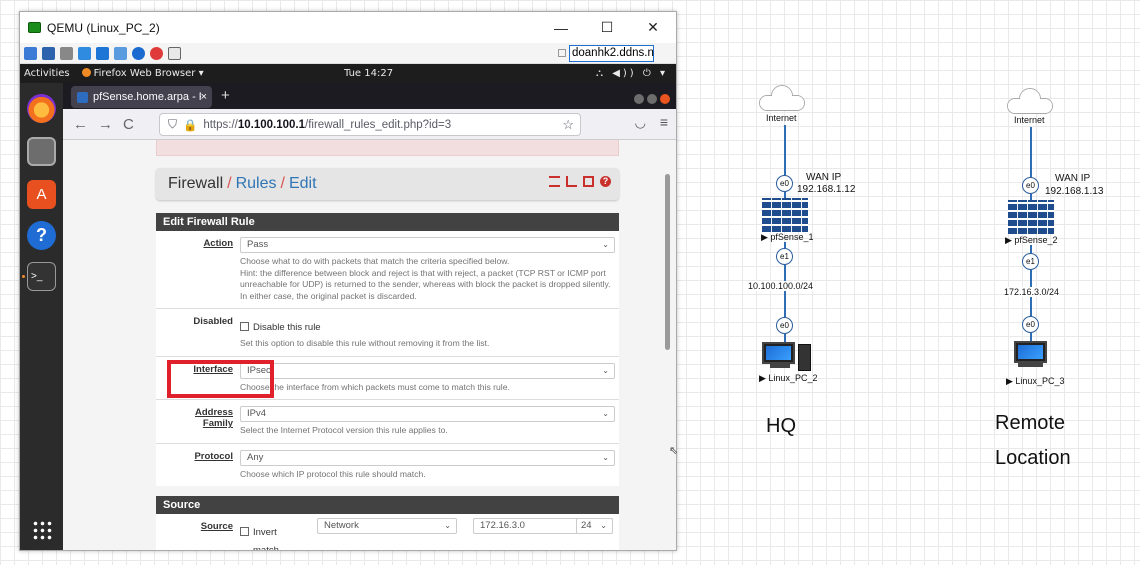 This screenshot has width=1140, height=565. What do you see at coordinates (571, 181) in the screenshot?
I see `chart-icon` at bounding box center [571, 181].